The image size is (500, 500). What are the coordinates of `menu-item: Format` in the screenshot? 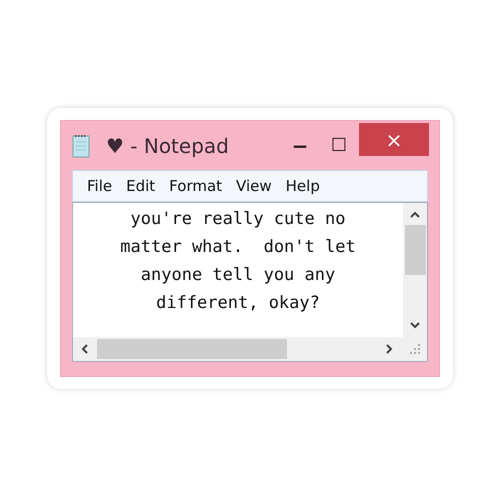 It's located at (196, 186).